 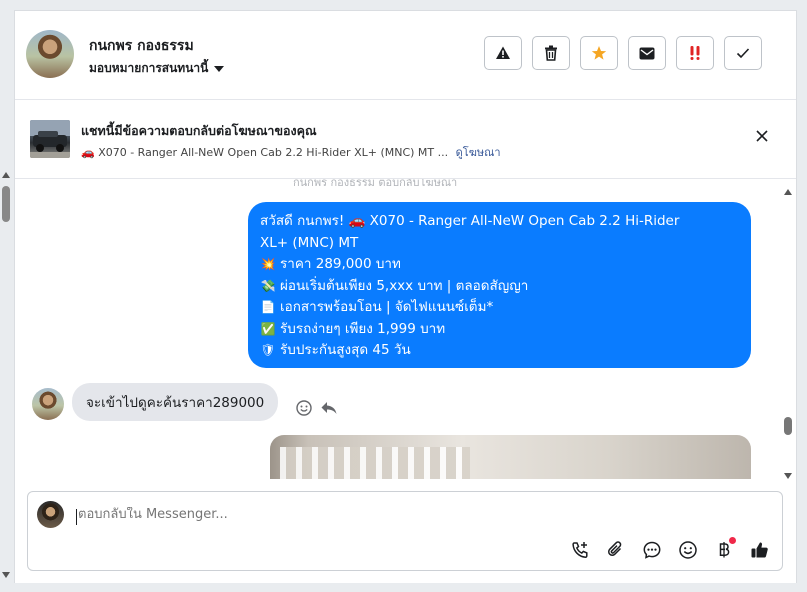 I want to click on thread-scroll-thumb, so click(x=788, y=426).